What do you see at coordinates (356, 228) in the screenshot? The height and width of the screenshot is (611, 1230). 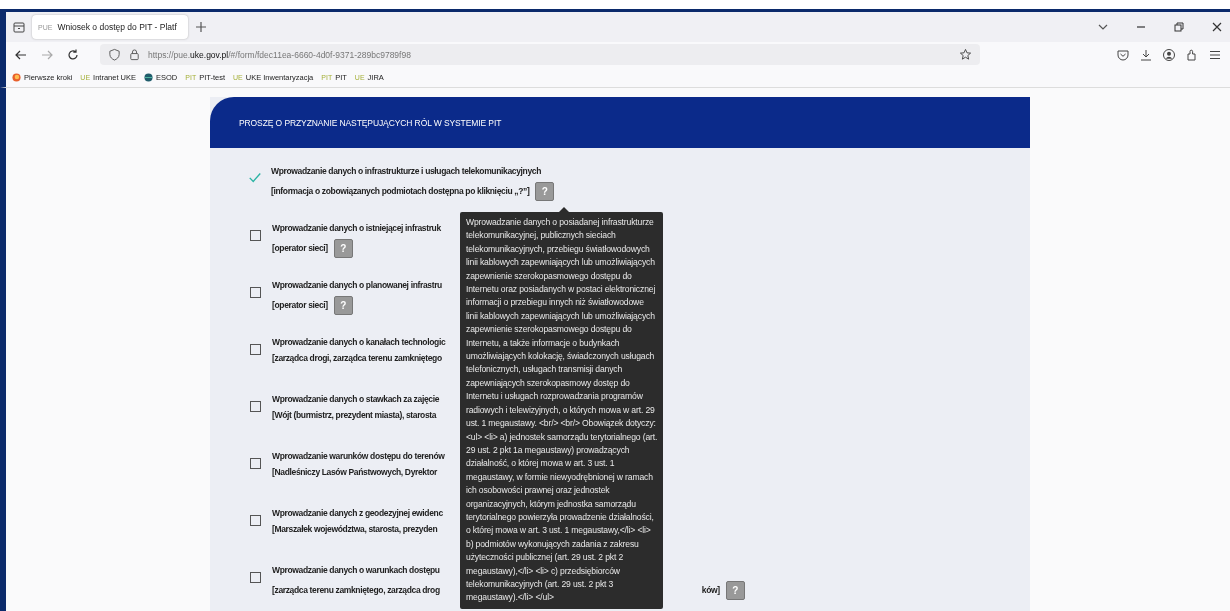 I see `role-title: Wprowadzanie danych o istniejącej infrastruk` at bounding box center [356, 228].